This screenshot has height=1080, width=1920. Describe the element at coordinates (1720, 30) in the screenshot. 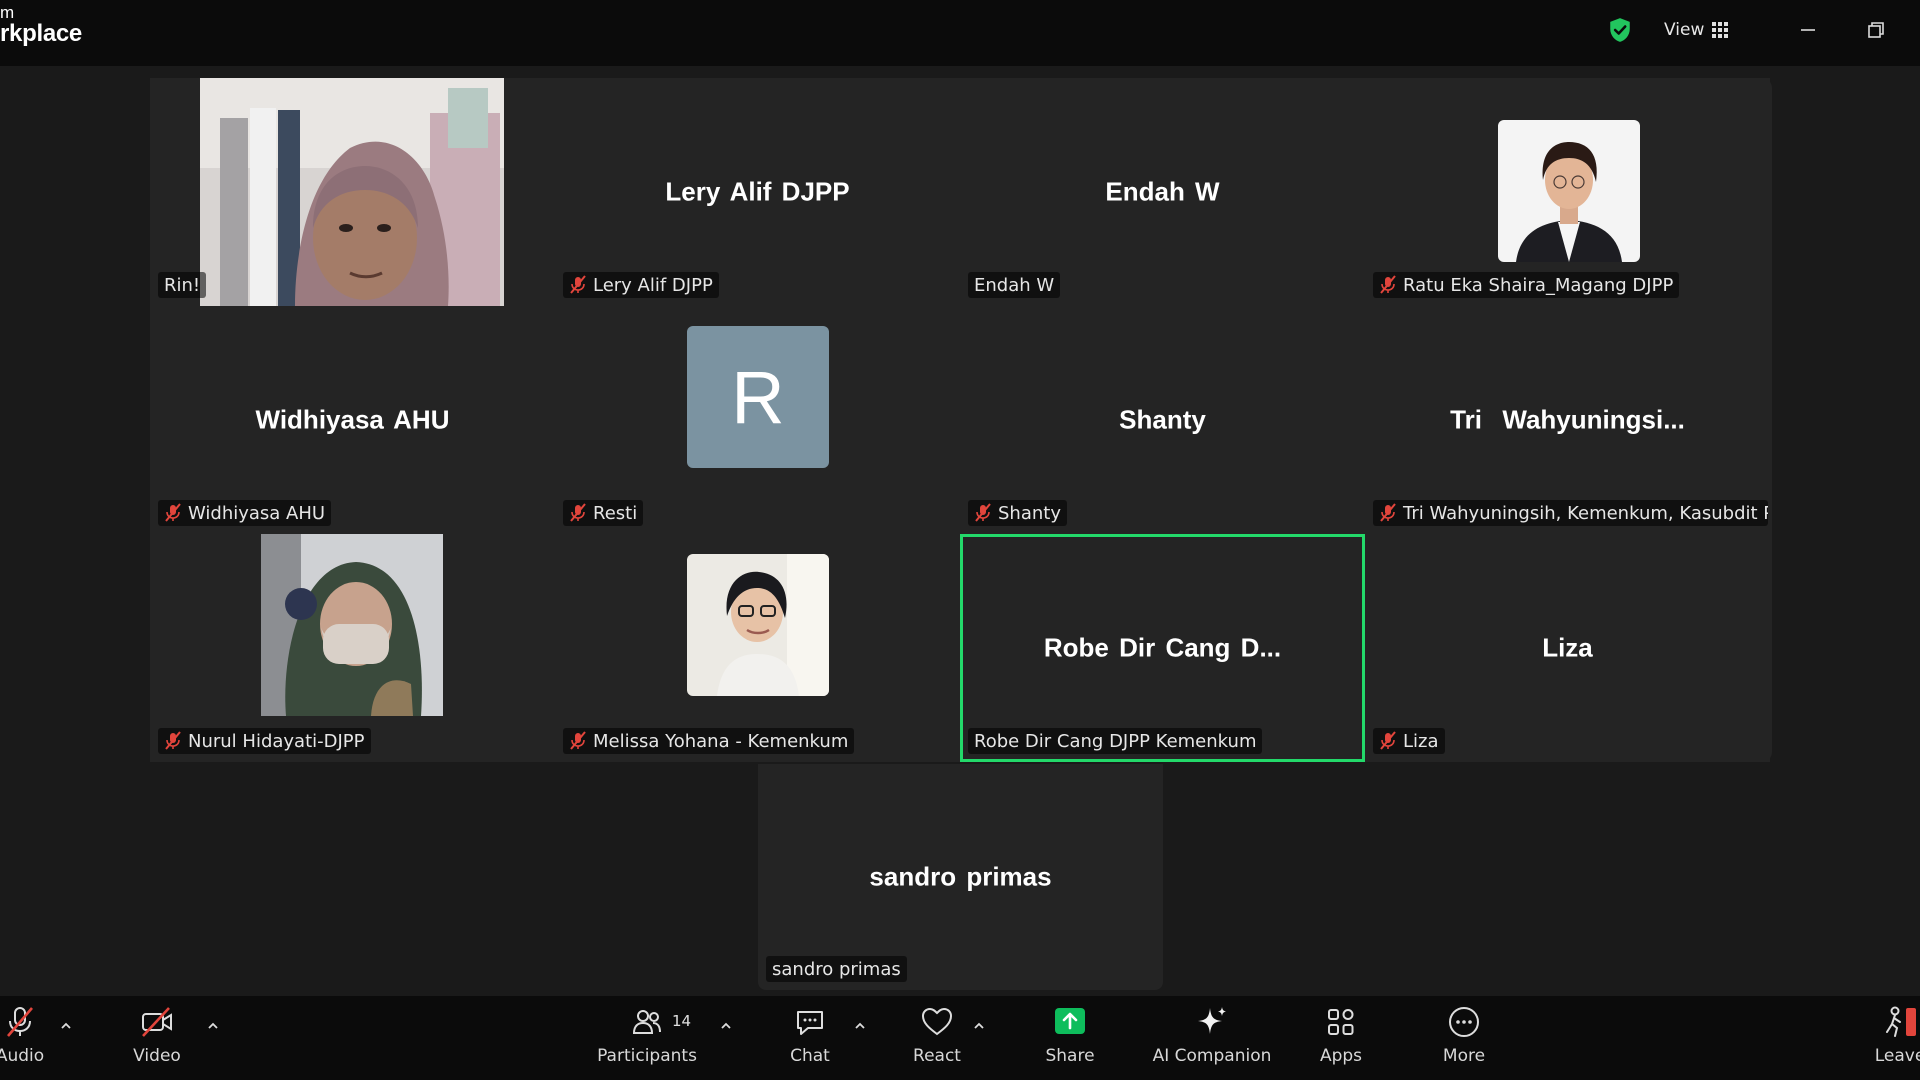

I see `grid-view-icon` at that location.